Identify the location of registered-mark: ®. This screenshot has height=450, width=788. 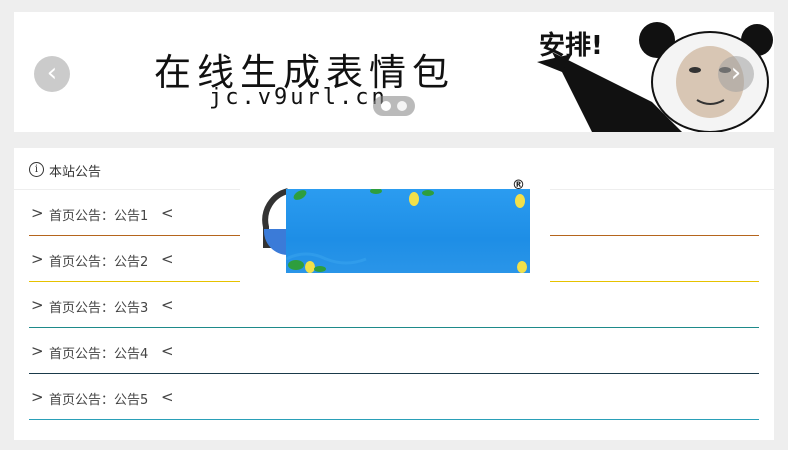
(518, 185).